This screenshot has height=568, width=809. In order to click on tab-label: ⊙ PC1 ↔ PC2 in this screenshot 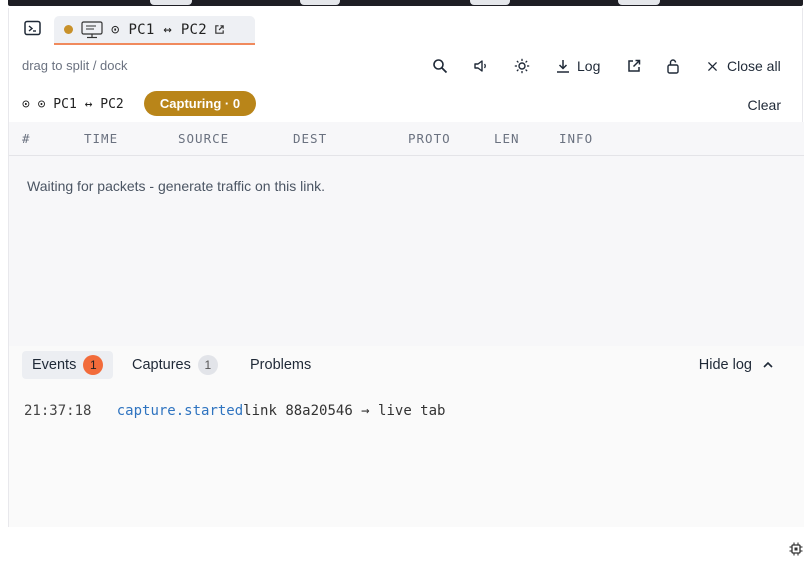, I will do `click(159, 29)`.